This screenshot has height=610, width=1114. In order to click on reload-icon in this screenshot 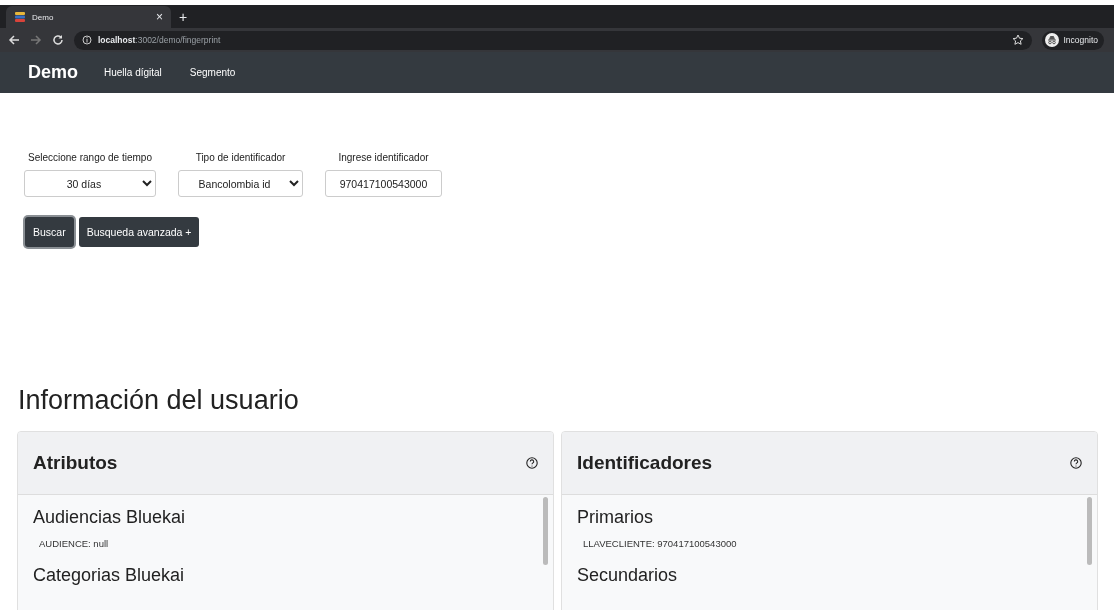, I will do `click(58, 40)`.